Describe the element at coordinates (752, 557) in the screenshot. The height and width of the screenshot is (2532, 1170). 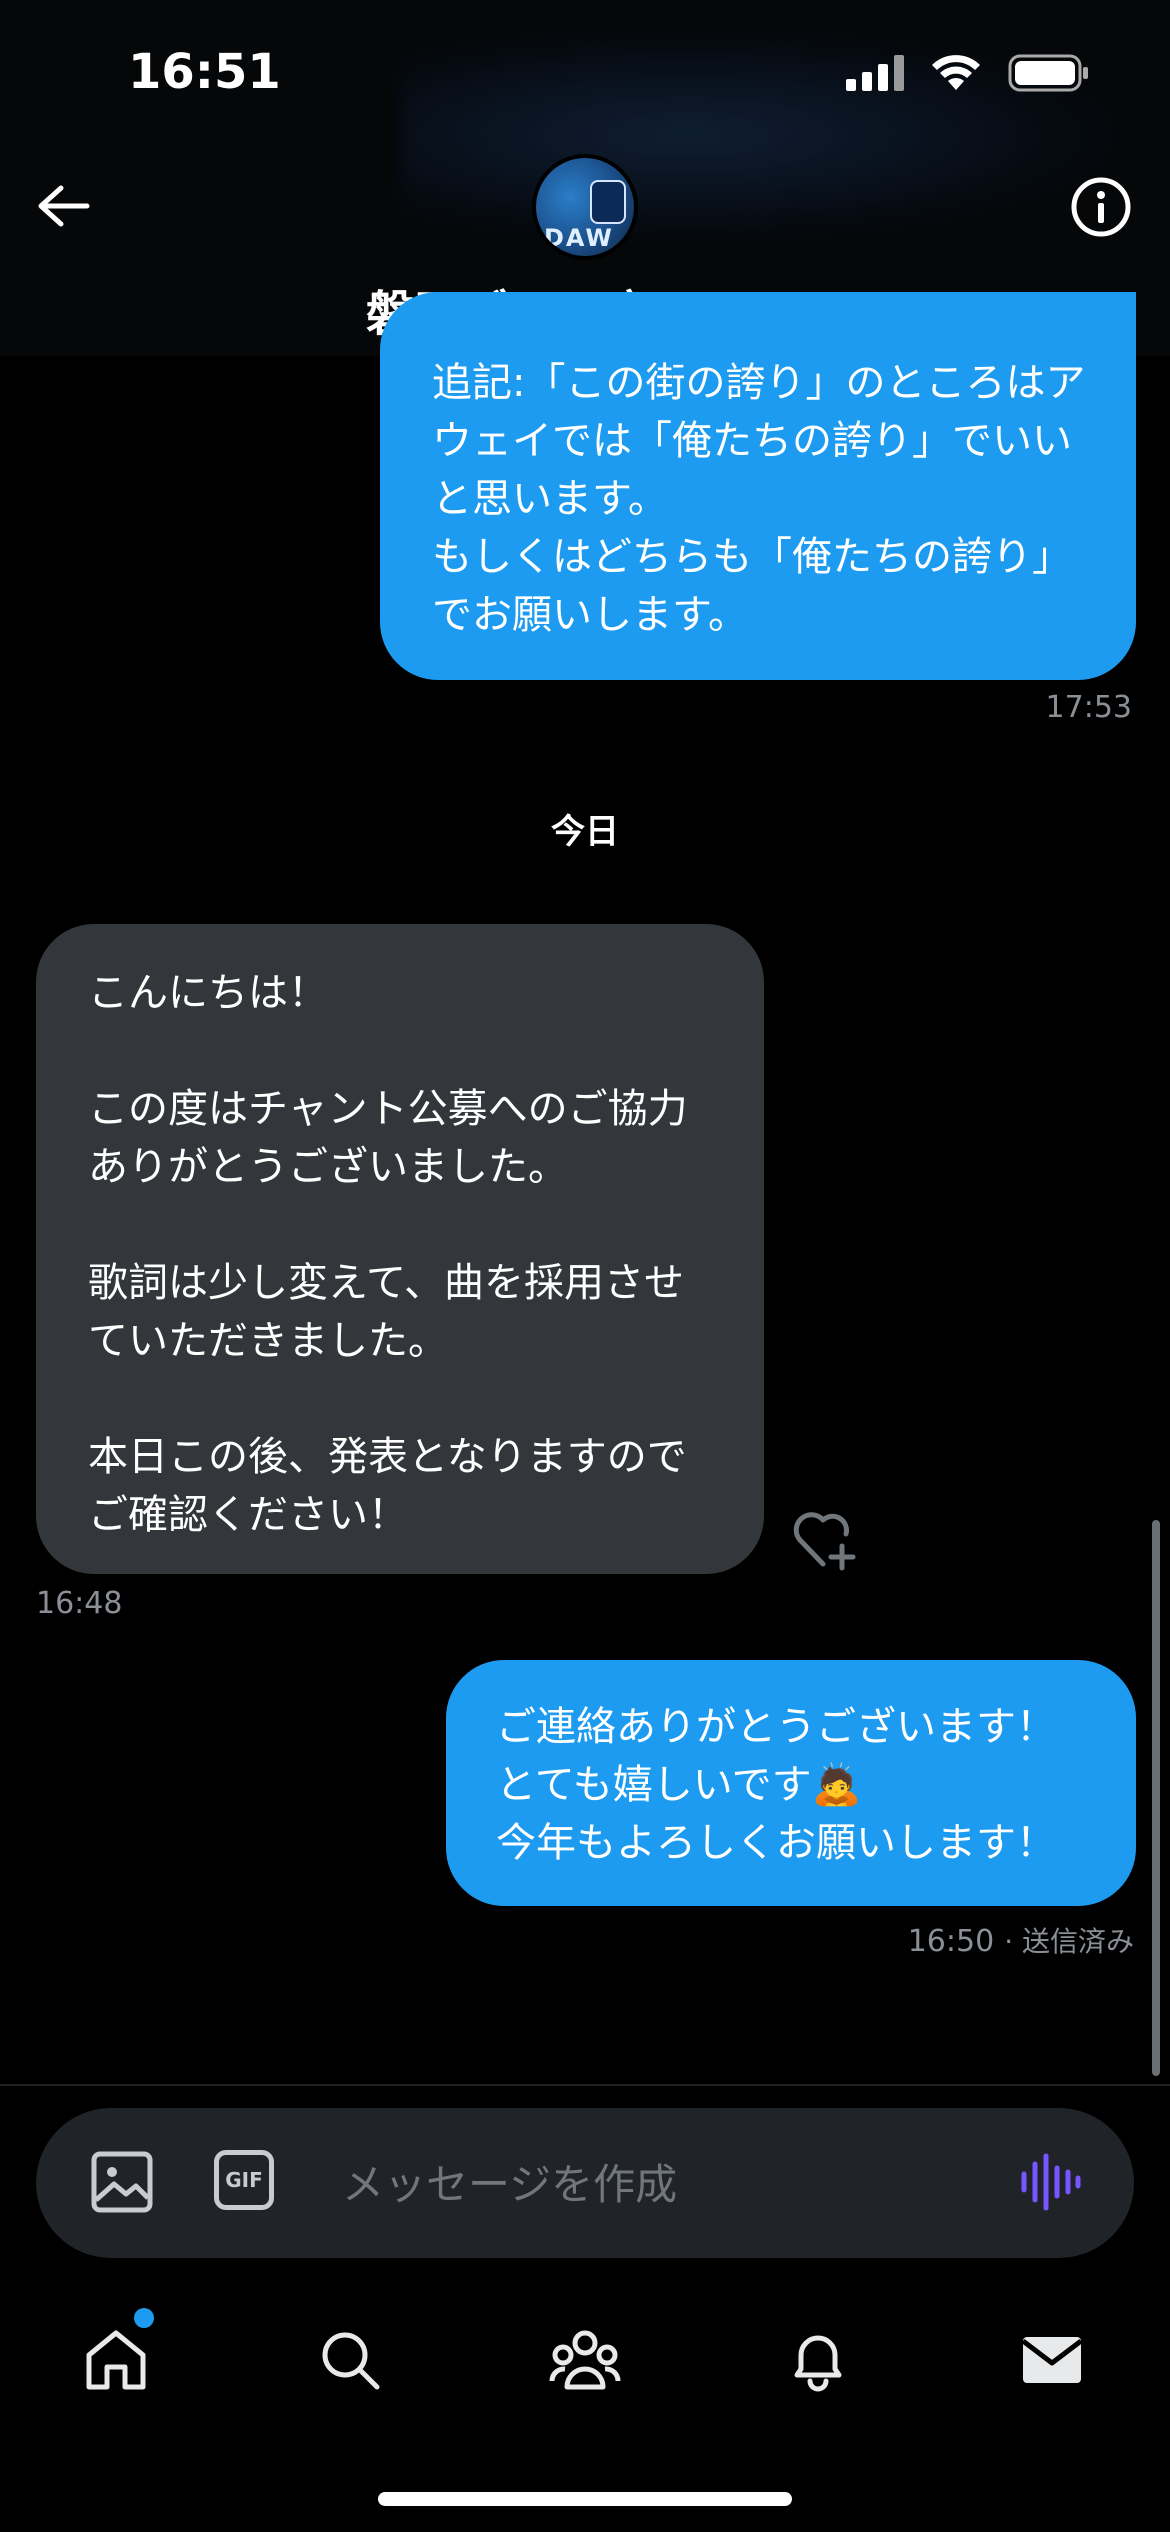
I see `message-line: もしくはどちらも「俺たちの誇り」` at that location.